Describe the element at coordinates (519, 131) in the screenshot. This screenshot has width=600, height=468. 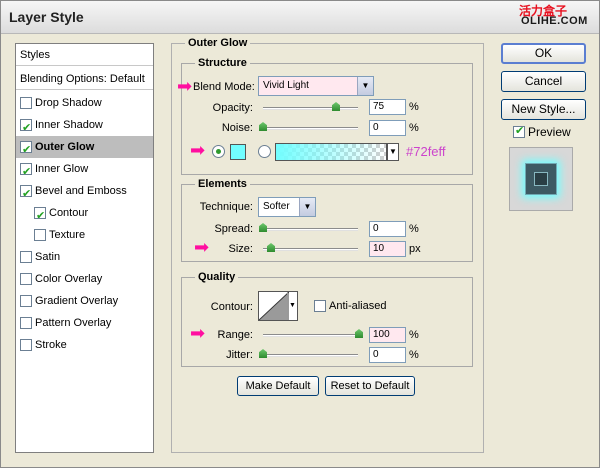
I see `preview-checkbox` at that location.